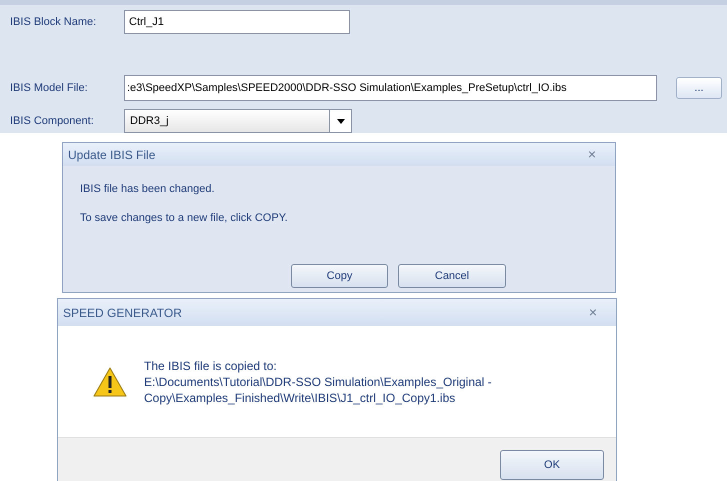  I want to click on dialog-message: IBIS file has been changed., so click(148, 189).